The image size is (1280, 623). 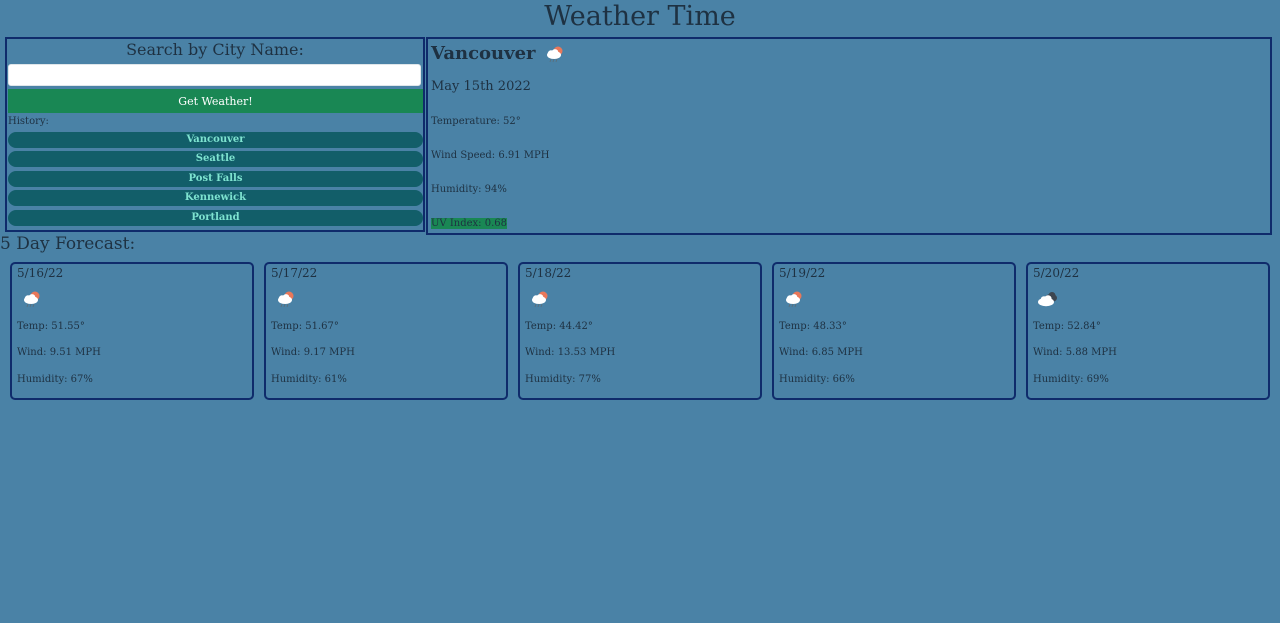 I want to click on history-item-portland: Portland, so click(x=215, y=217).